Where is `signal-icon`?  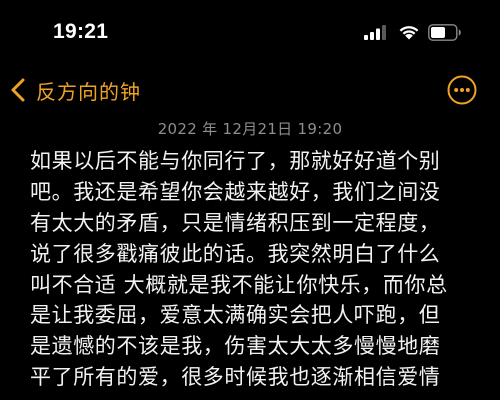 signal-icon is located at coordinates (375, 32).